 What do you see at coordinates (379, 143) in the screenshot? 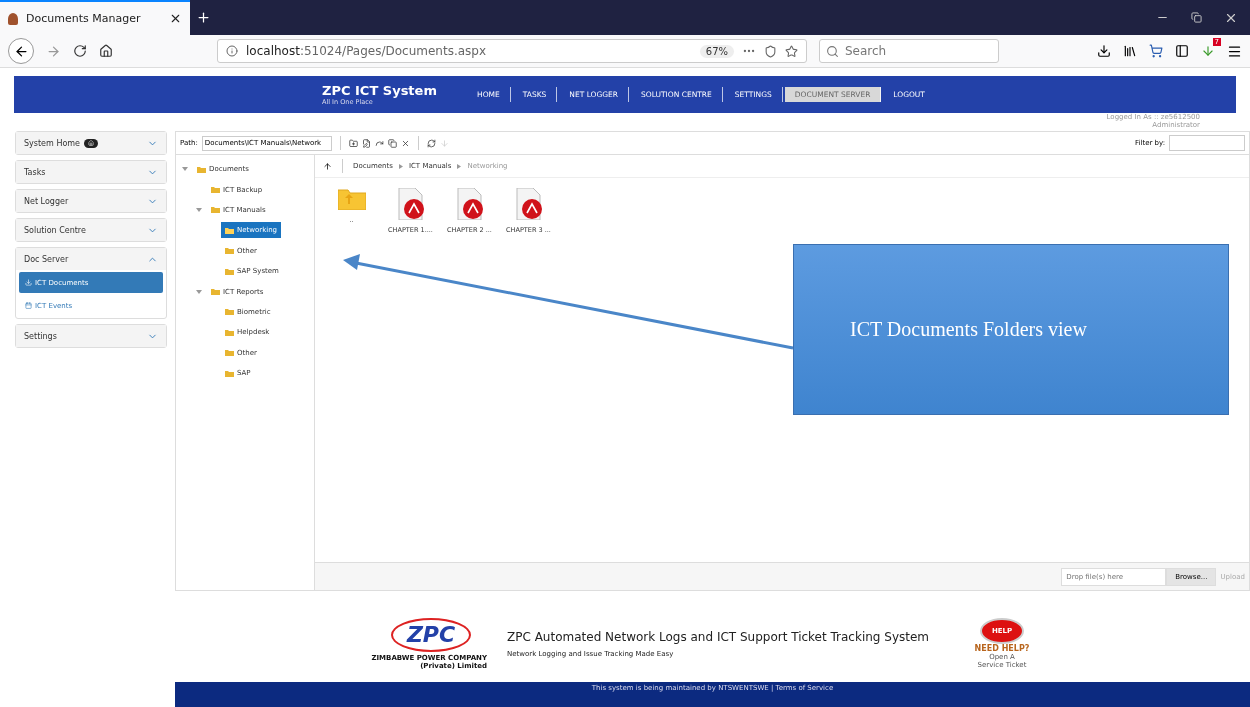
I see `redo-icon` at bounding box center [379, 143].